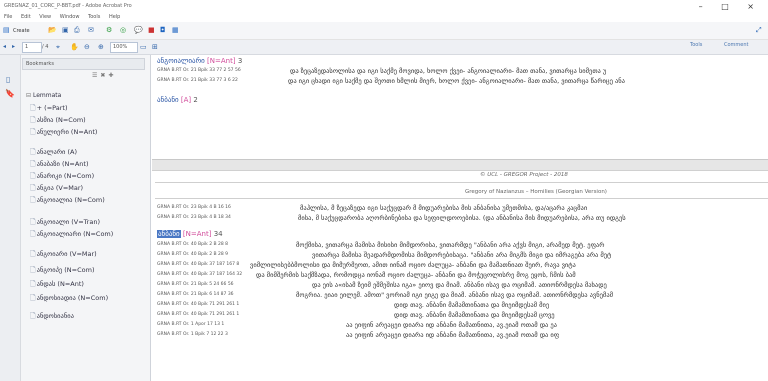  I want to click on navigation-pane-strip: ▯ 🔖, so click(10, 218).